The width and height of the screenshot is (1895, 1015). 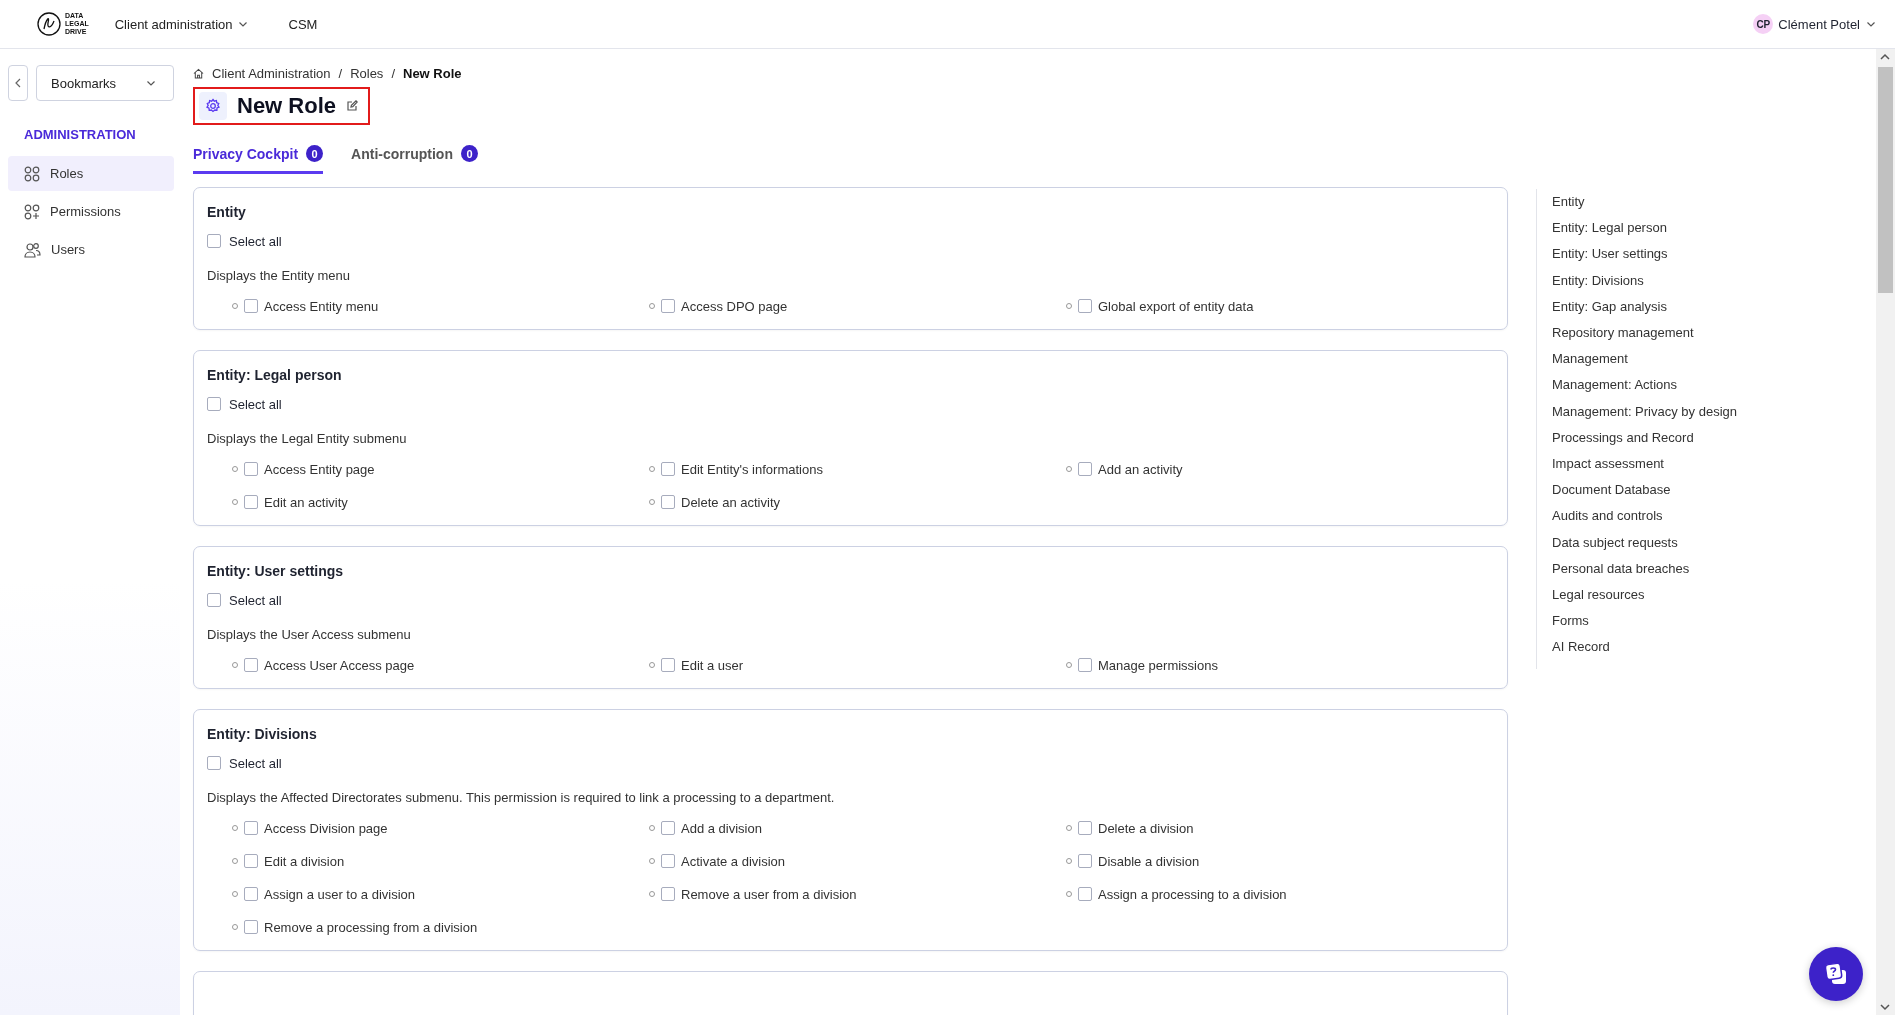 I want to click on outline-link: AI Record, so click(x=1644, y=647).